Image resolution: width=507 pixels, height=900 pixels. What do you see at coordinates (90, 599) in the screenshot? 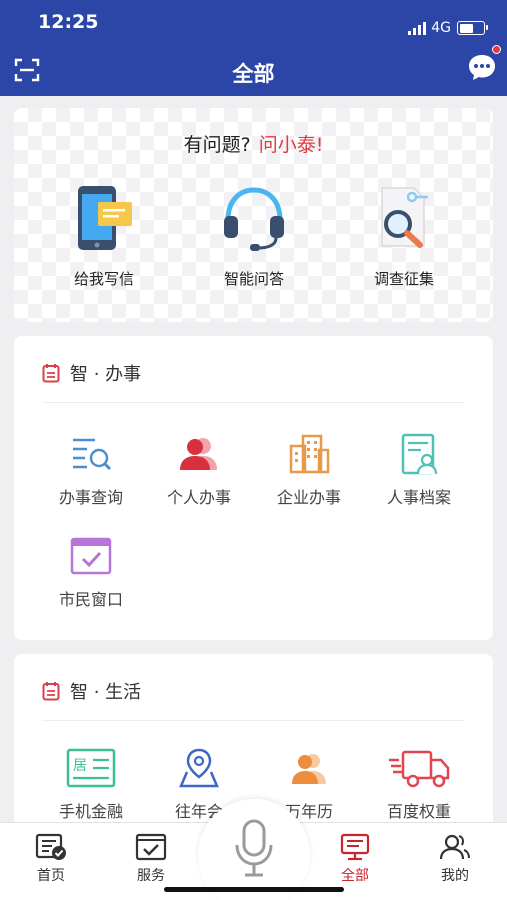
I see `service-item-label: 市民窗口` at bounding box center [90, 599].